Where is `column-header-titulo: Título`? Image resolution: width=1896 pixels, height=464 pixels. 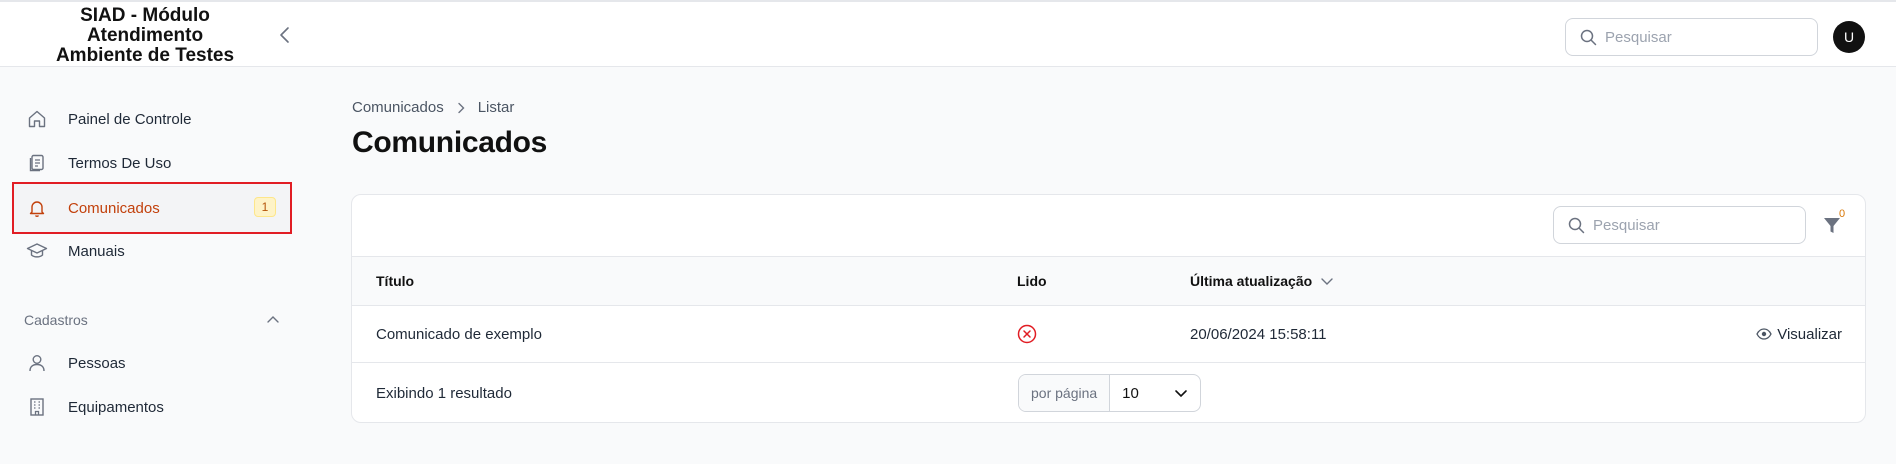 column-header-titulo: Título is located at coordinates (395, 281).